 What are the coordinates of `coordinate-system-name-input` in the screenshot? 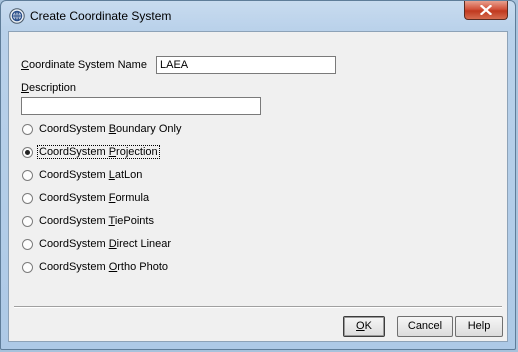 It's located at (246, 65).